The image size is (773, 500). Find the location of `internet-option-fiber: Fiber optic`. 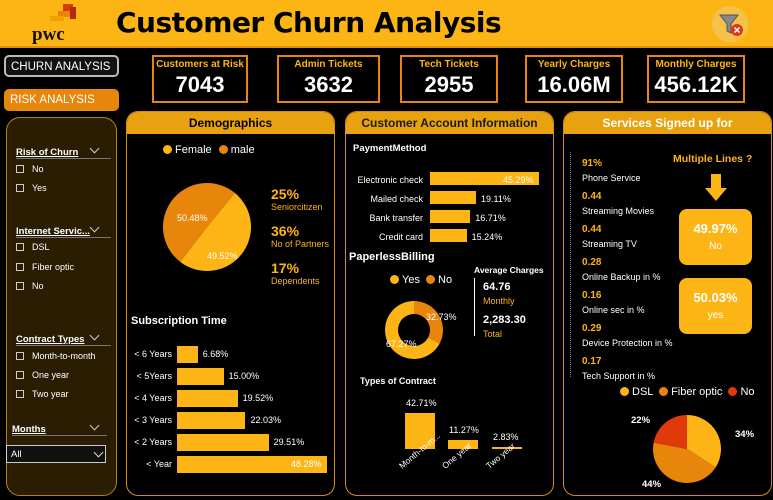

internet-option-fiber: Fiber optic is located at coordinates (45, 267).